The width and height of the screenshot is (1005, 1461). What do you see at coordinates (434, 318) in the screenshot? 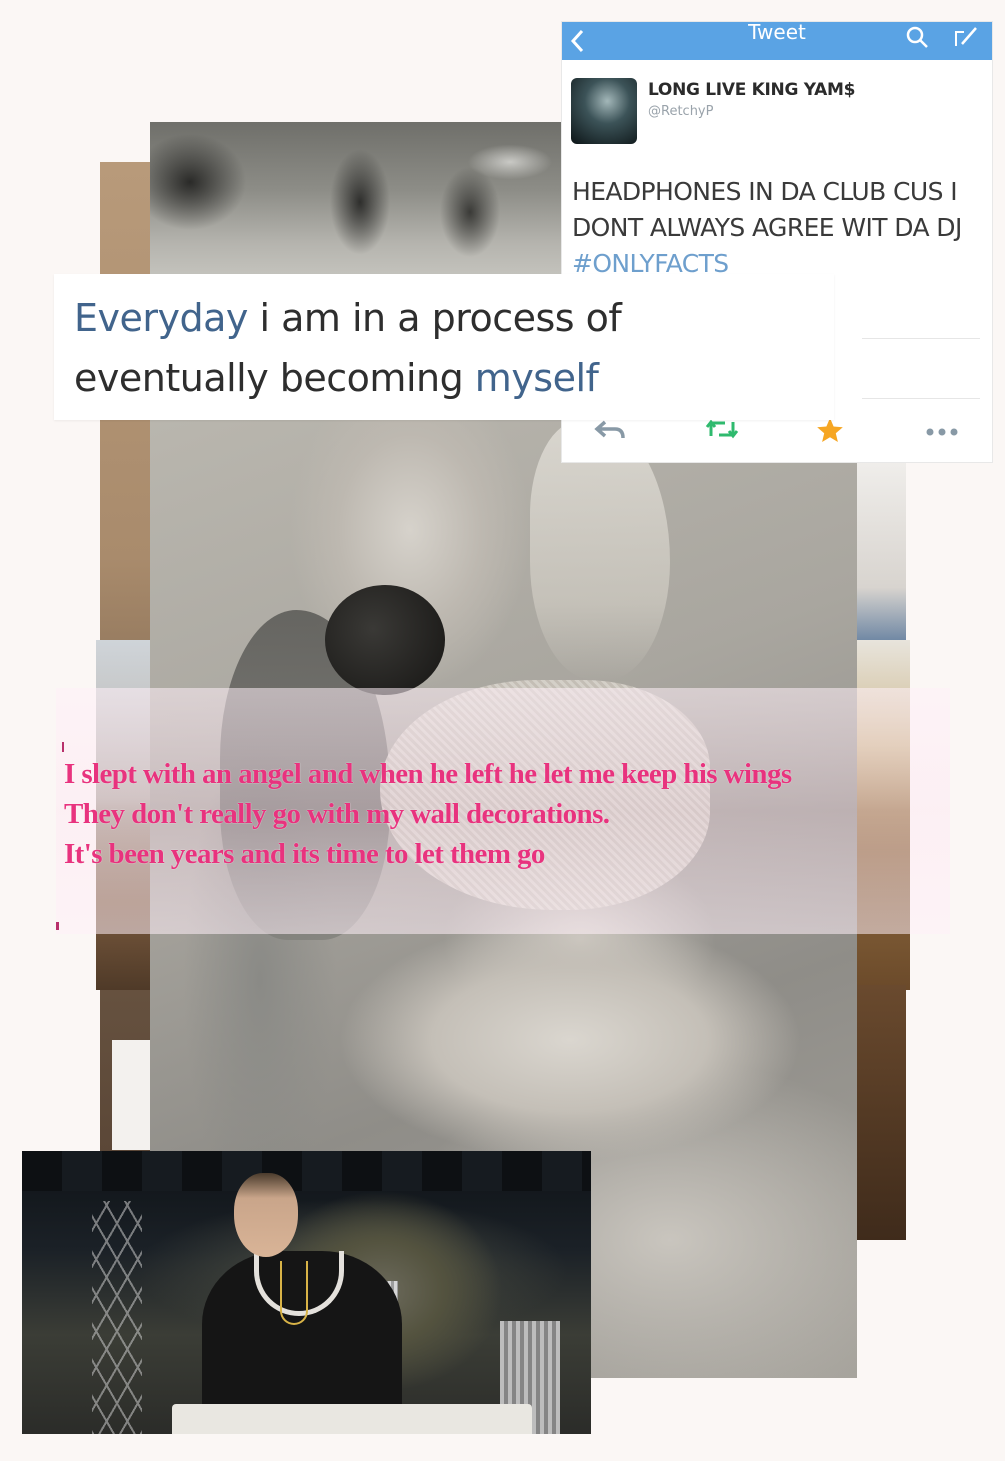
I see `quote-line-1: i am in a process of` at bounding box center [434, 318].